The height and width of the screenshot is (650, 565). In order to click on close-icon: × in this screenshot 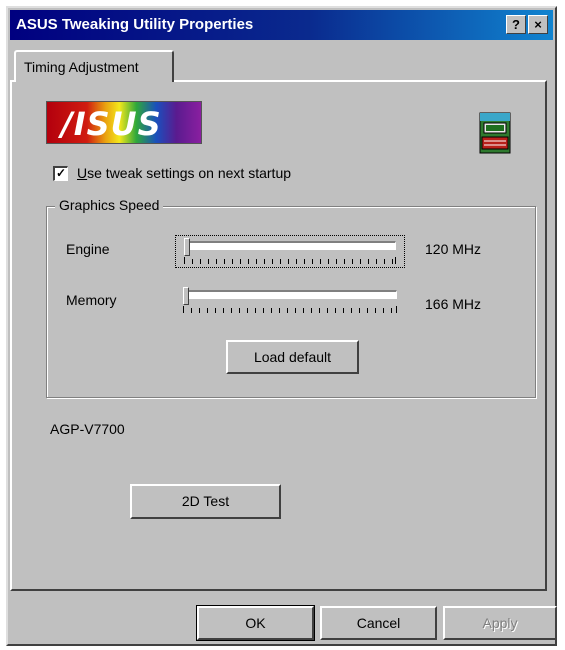, I will do `click(538, 24)`.